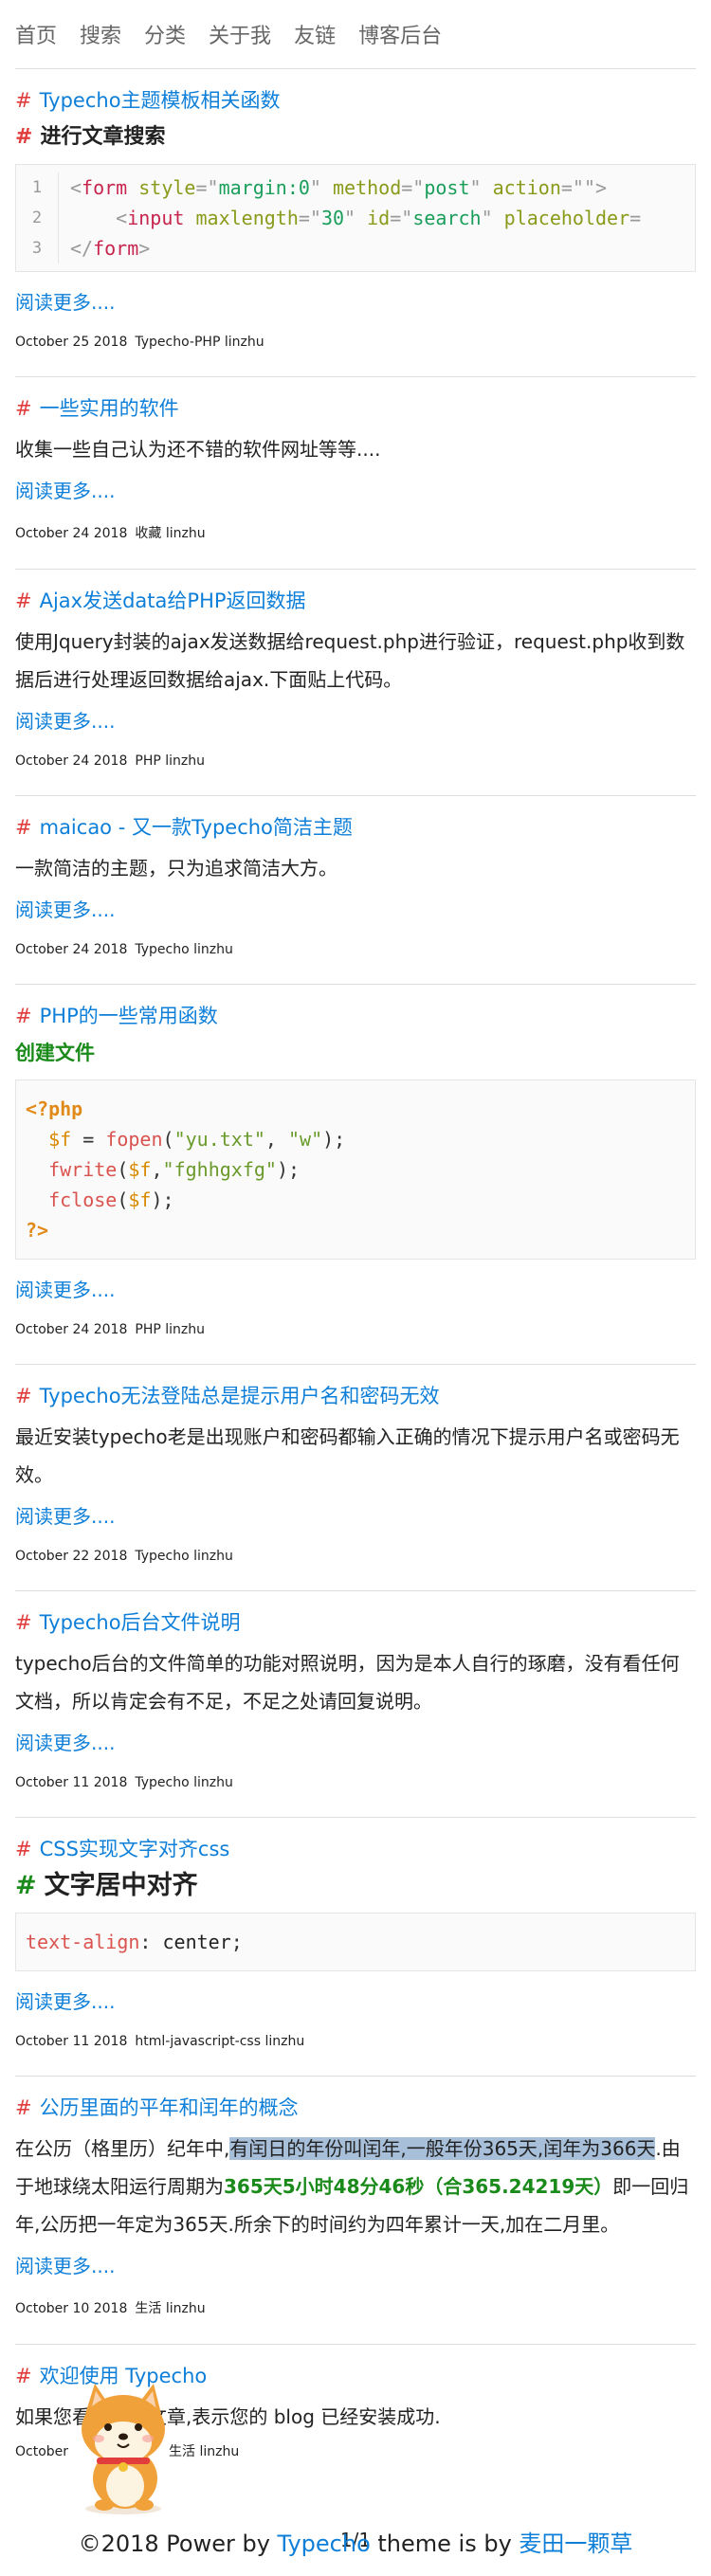  I want to click on top-nav: 首页 搜索 分类 关于我 友链 博客后台, so click(355, 34).